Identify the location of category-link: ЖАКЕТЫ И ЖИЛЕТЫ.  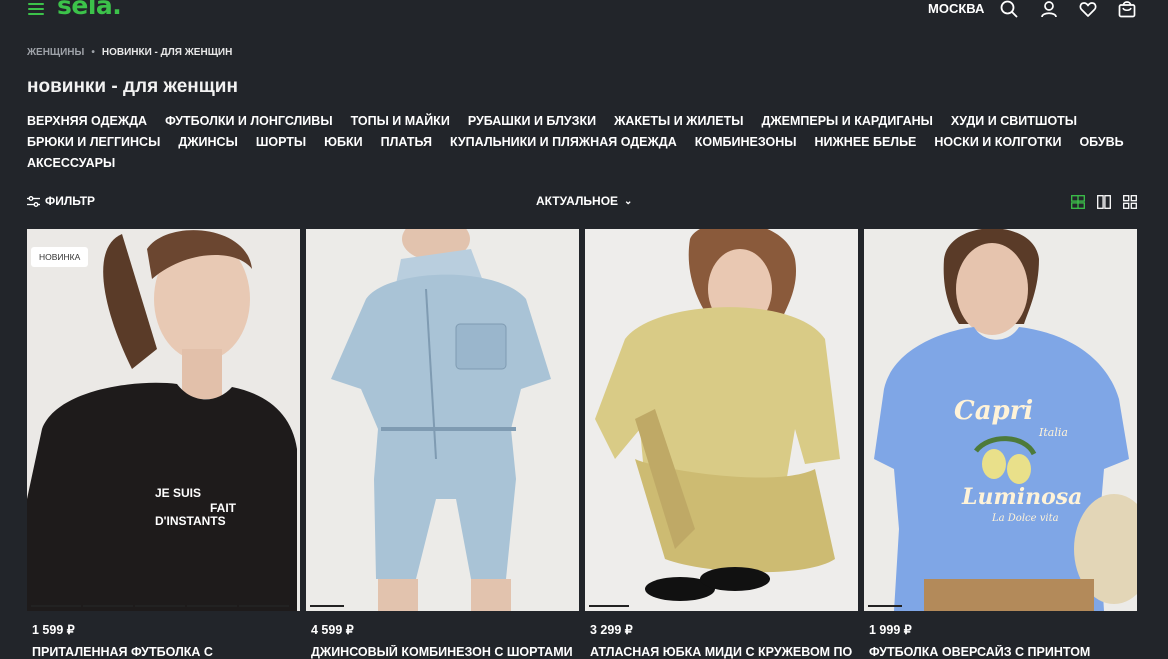
(678, 121).